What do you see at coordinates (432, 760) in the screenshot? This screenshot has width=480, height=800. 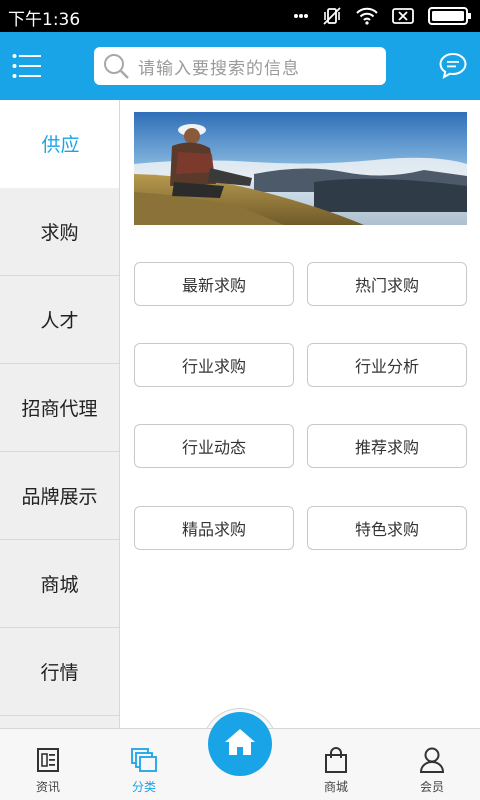 I see `user-icon` at bounding box center [432, 760].